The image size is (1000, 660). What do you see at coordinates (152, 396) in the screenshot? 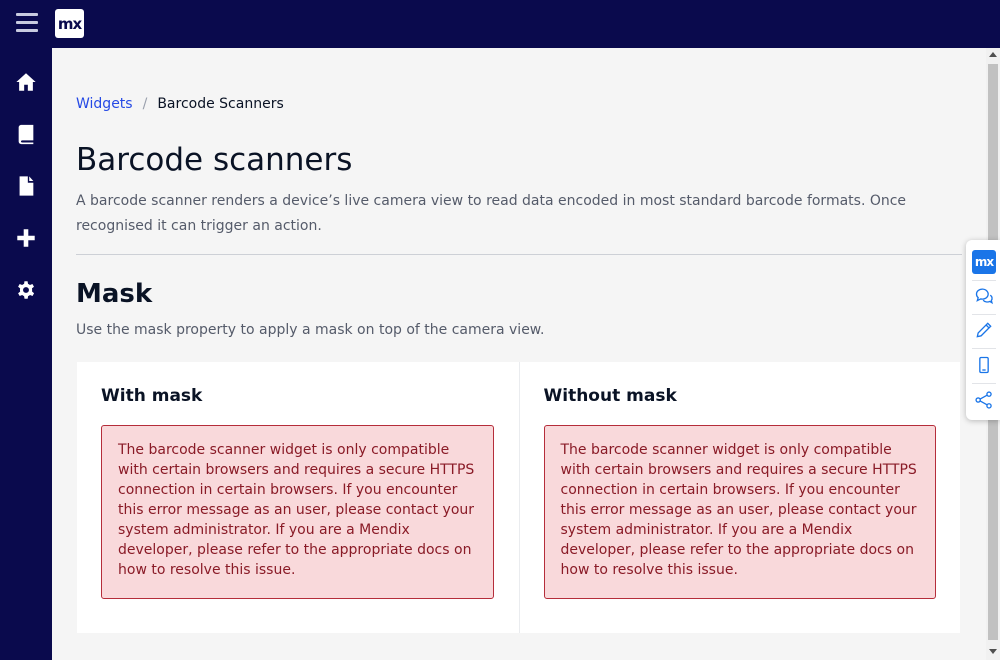
I see `card-title: With mask` at bounding box center [152, 396].